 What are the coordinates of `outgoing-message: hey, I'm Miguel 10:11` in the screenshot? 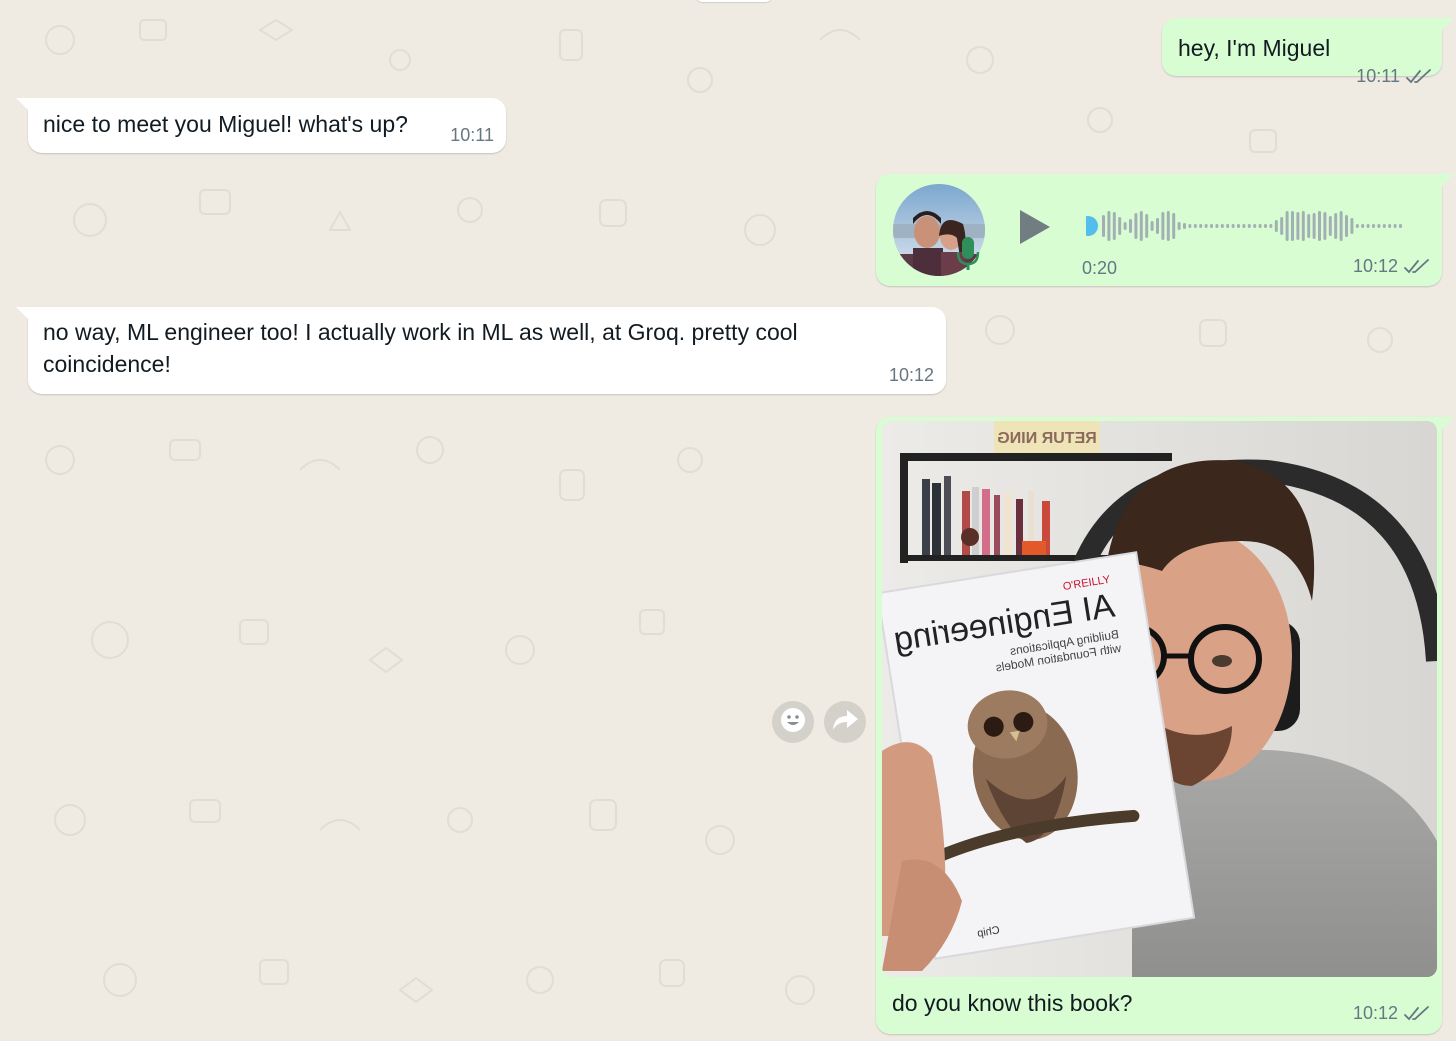 It's located at (1308, 52).